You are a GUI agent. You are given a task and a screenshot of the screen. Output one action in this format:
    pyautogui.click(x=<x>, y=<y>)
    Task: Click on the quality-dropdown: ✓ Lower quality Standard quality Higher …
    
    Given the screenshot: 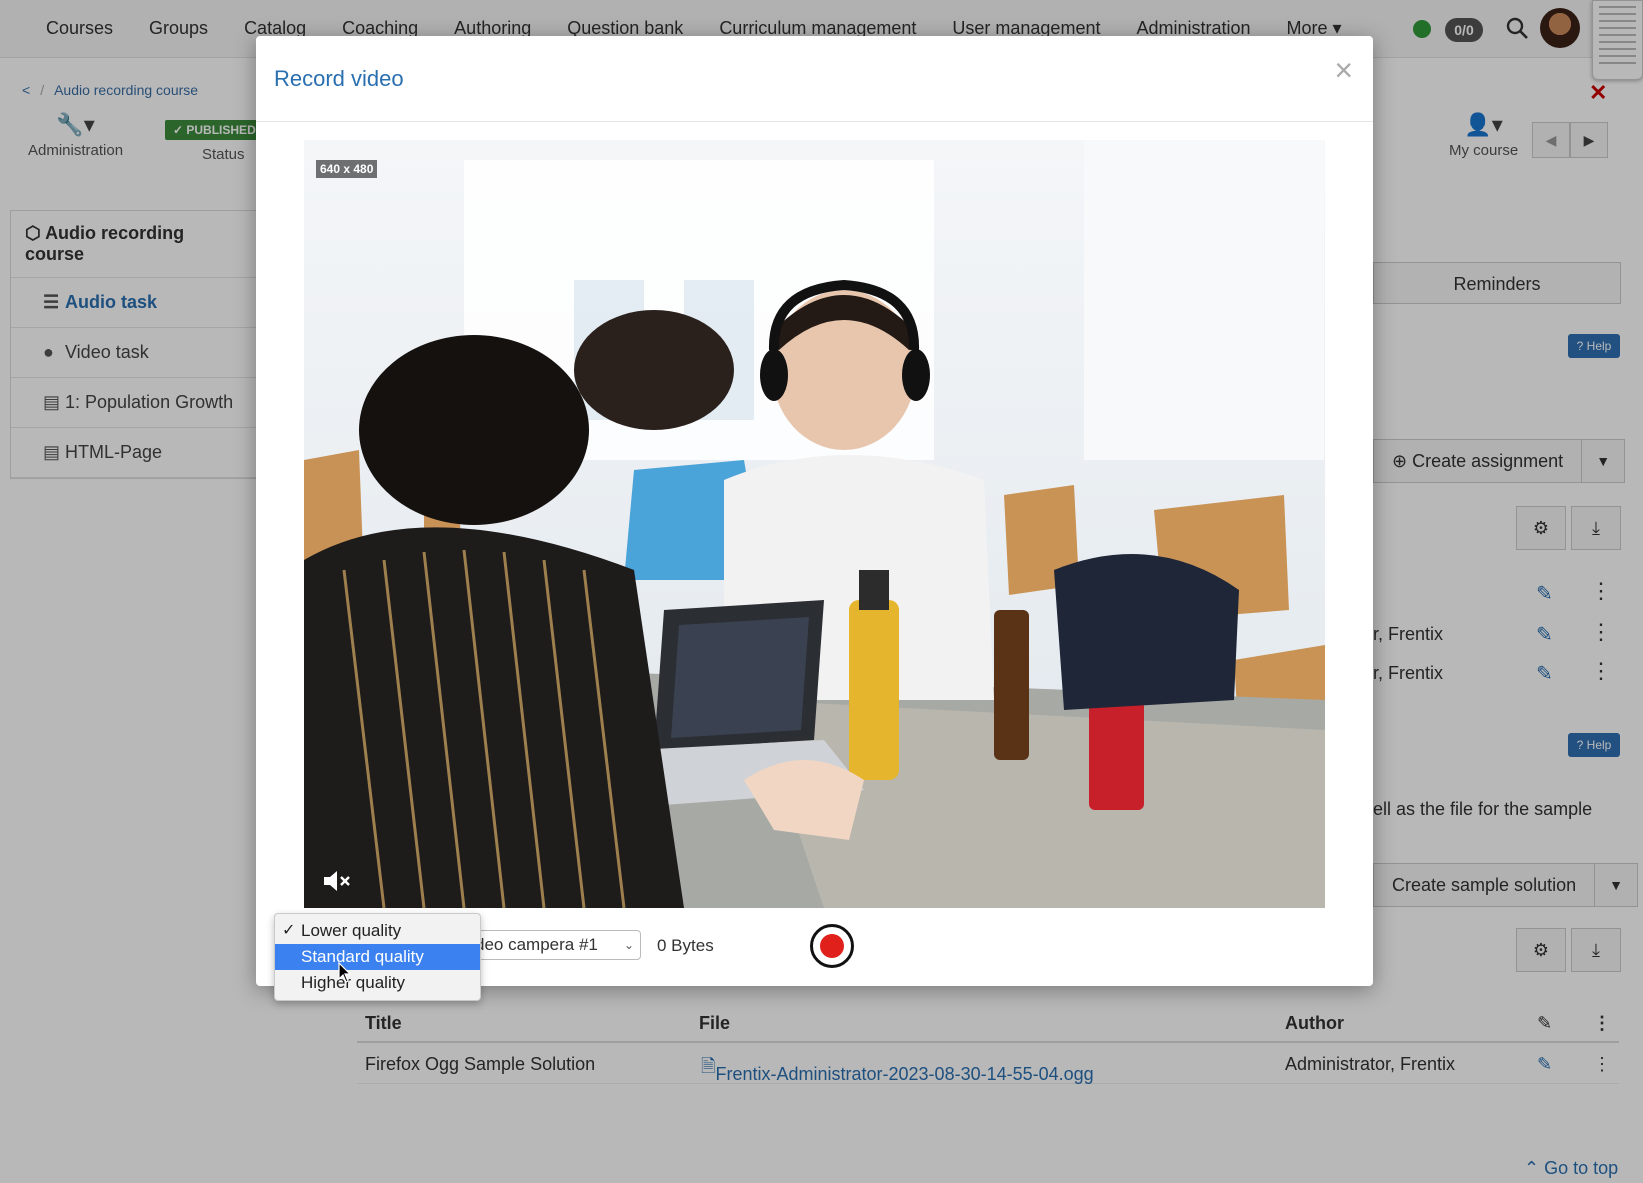 What is the action you would take?
    pyautogui.click(x=377, y=957)
    